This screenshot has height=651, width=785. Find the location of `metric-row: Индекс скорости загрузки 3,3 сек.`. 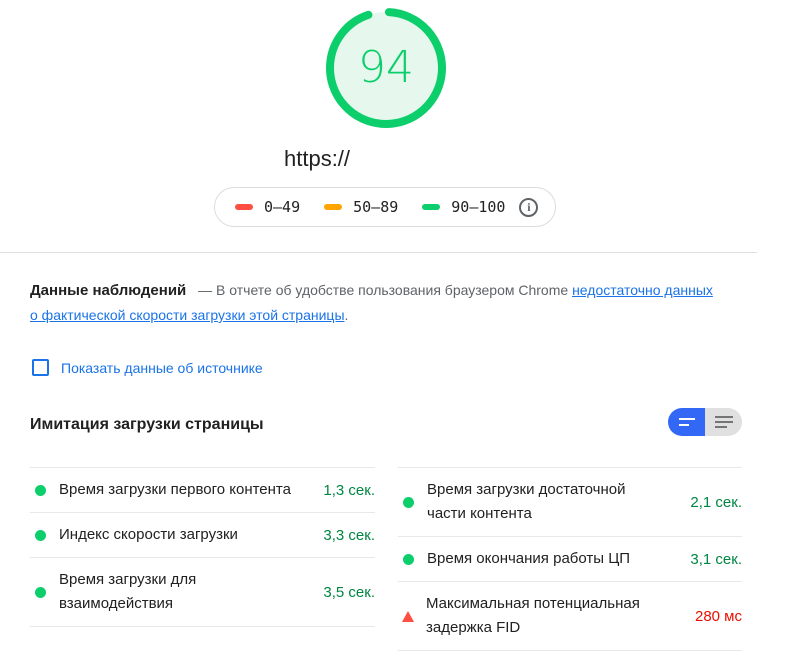

metric-row: Индекс скорости загрузки 3,3 сек. is located at coordinates (202, 534).